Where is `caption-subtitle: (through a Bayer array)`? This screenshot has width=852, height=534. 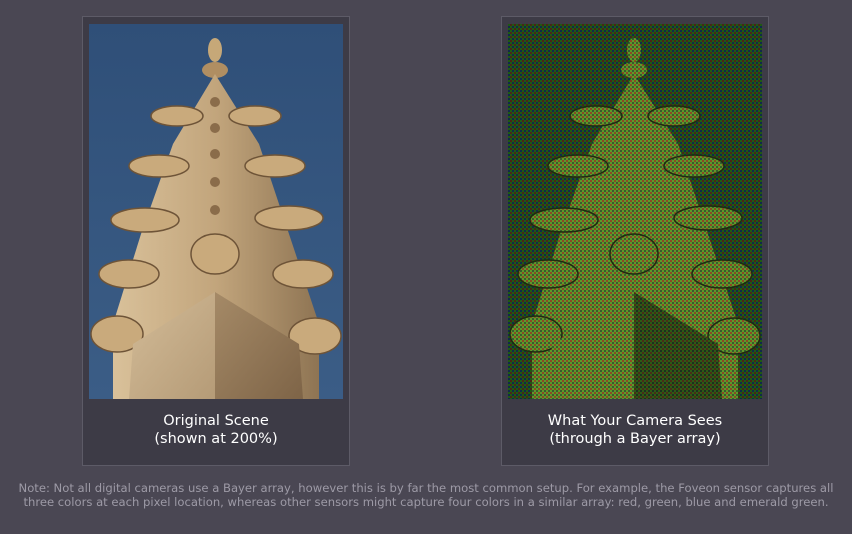 caption-subtitle: (through a Bayer array) is located at coordinates (635, 439).